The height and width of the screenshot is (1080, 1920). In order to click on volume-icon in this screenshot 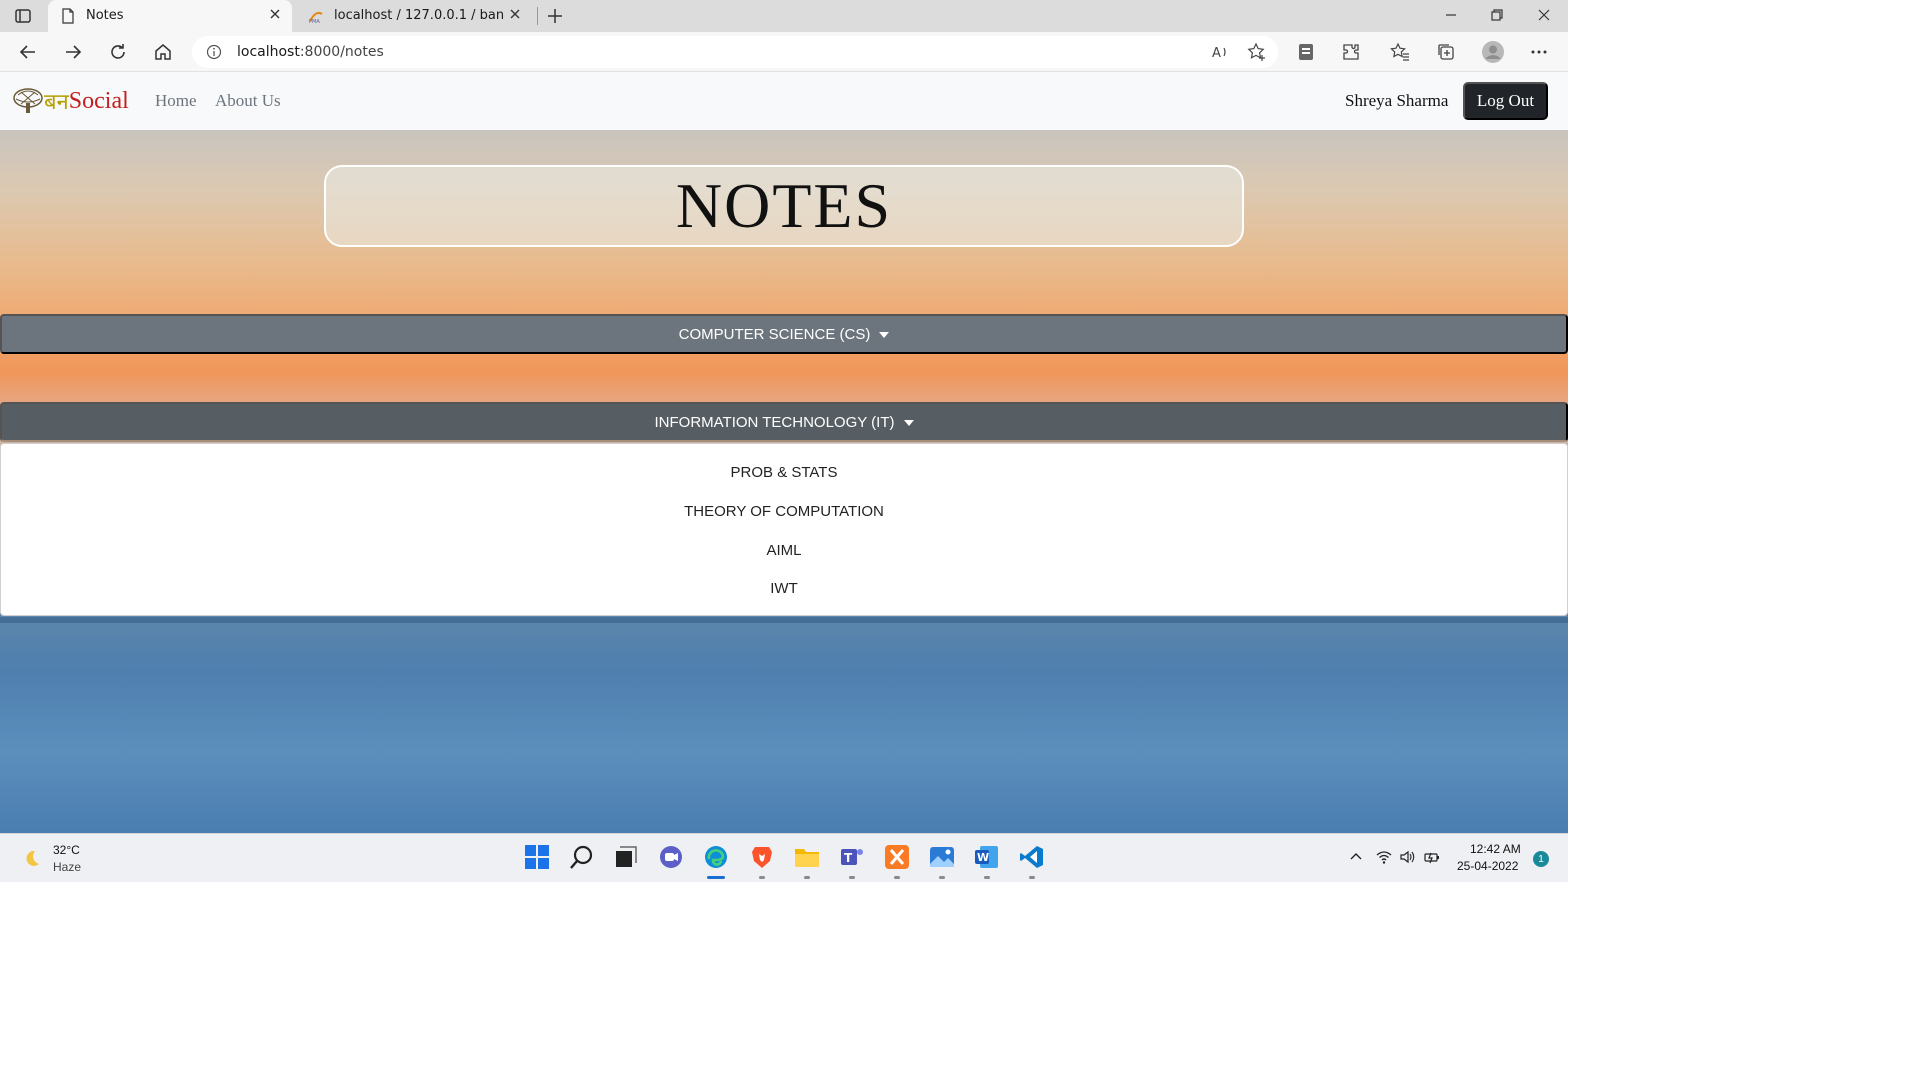, I will do `click(1407, 857)`.